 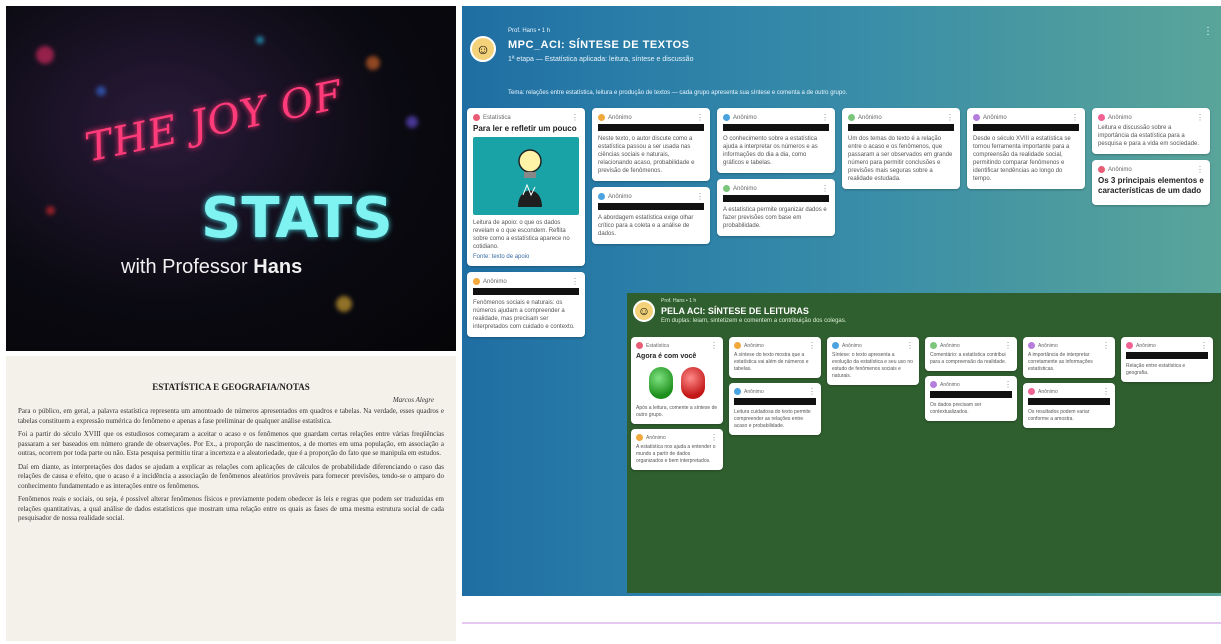 I want to click on post-body: Relação entre estatística e geografia., so click(x=1156, y=369).